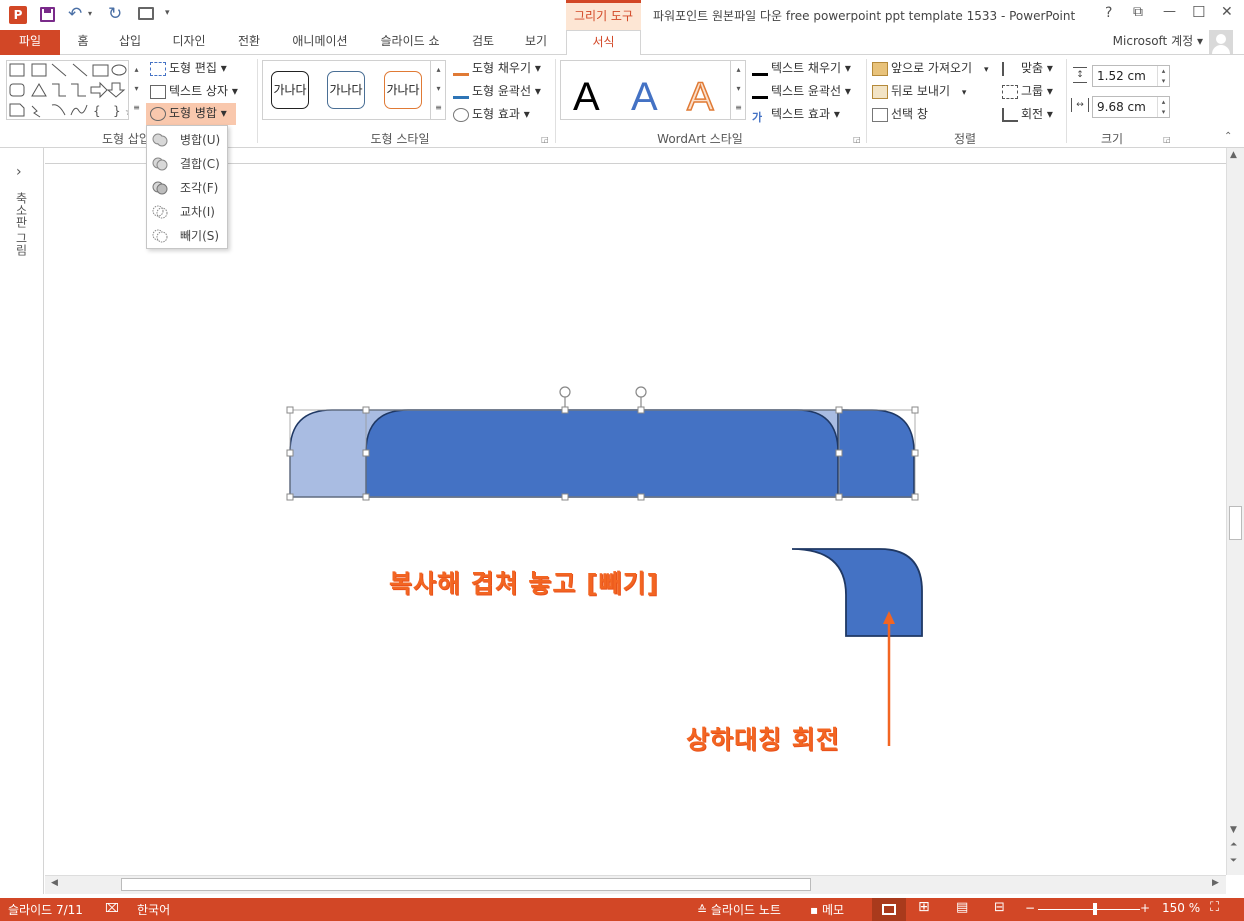 The height and width of the screenshot is (921, 1244). Describe the element at coordinates (194, 91) in the screenshot. I see `text-box-button: 텍스트 상자 ▾` at that location.